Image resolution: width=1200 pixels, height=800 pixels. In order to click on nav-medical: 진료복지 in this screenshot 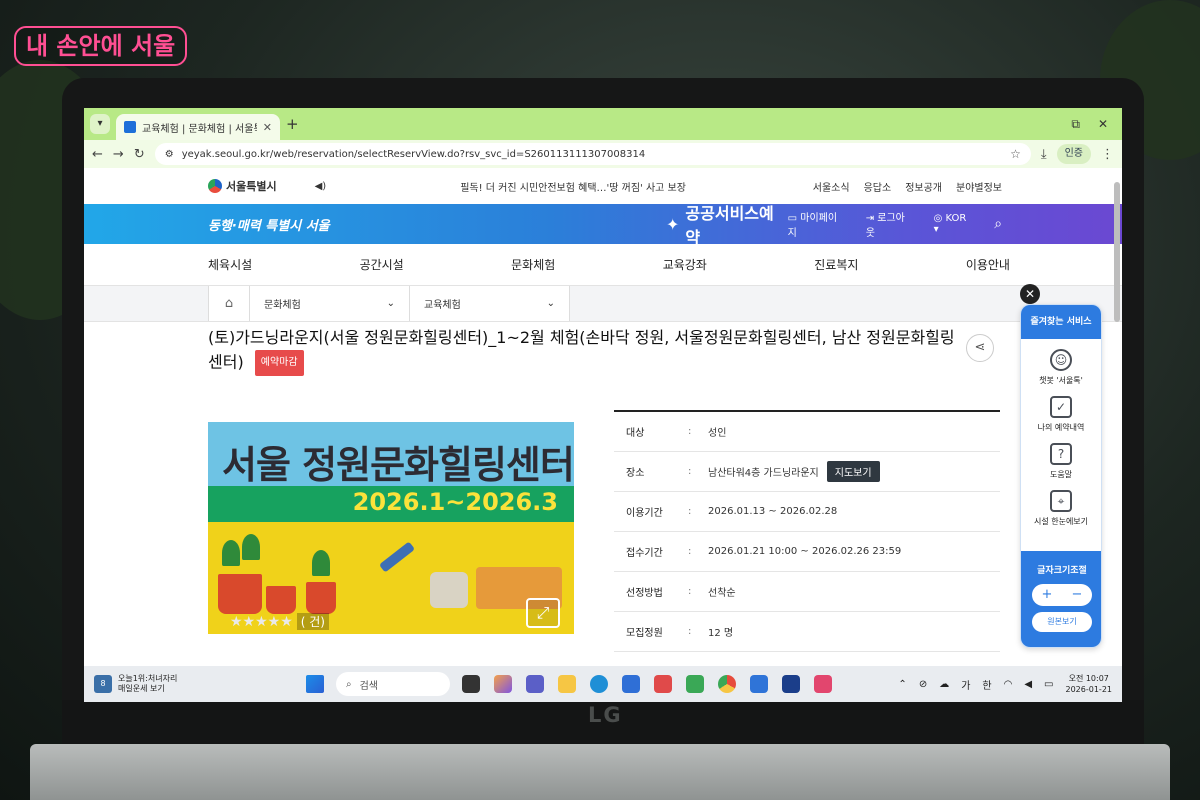, I will do `click(836, 264)`.